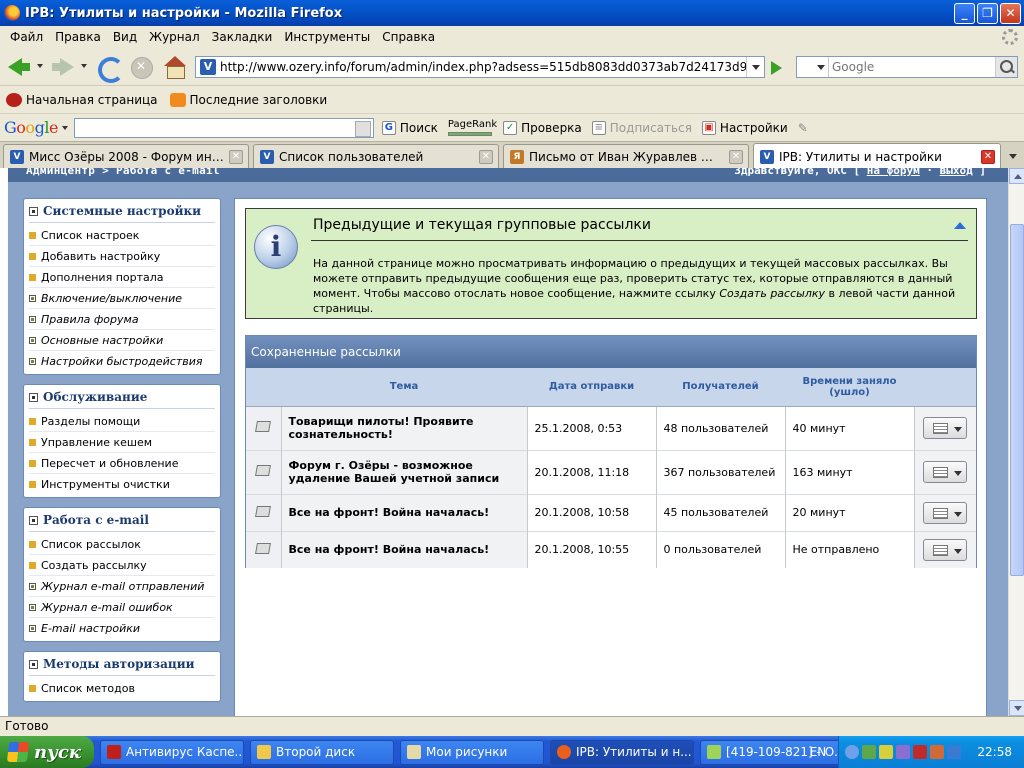 The width and height of the screenshot is (1024, 768). What do you see at coordinates (276, 247) in the screenshot?
I see `info-icon: i` at bounding box center [276, 247].